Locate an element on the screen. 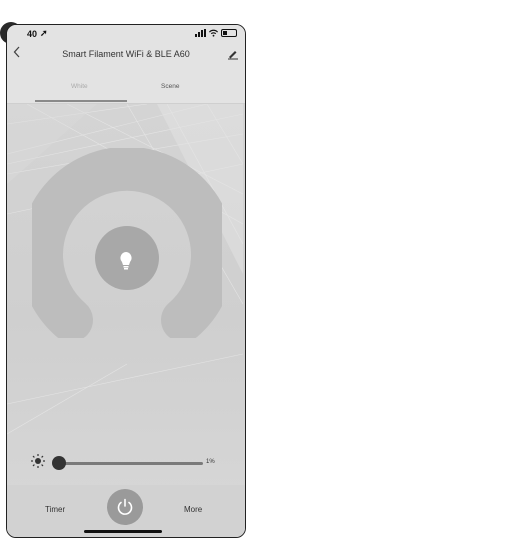 The image size is (509, 538). brightness-dial is located at coordinates (127, 243).